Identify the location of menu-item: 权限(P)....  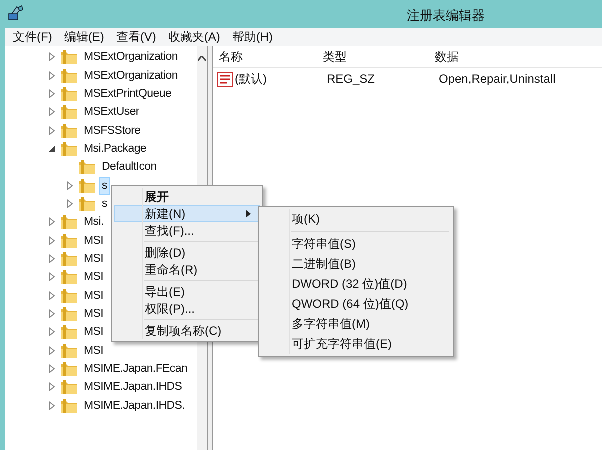
(187, 308).